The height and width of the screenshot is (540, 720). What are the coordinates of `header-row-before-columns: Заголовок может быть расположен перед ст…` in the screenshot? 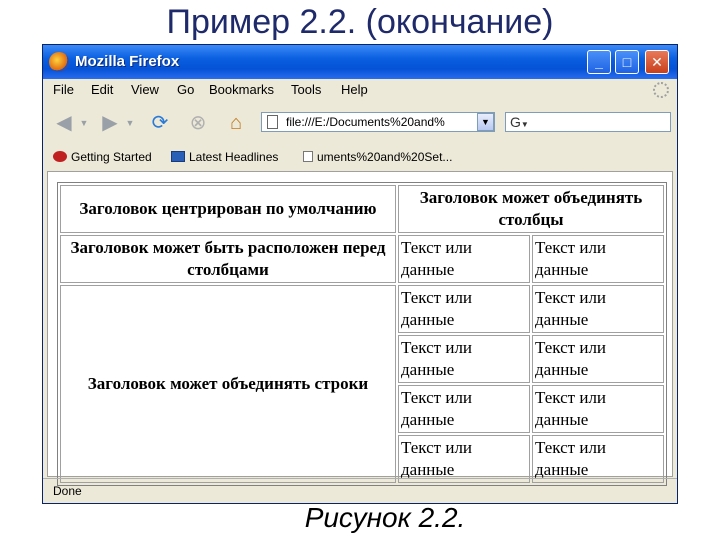 It's located at (228, 259).